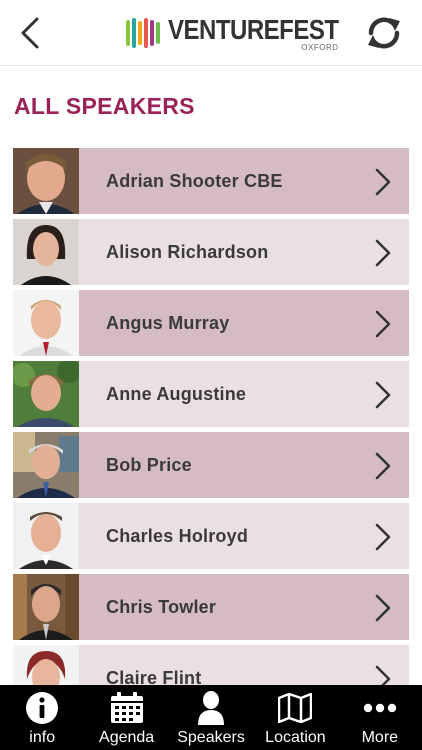  I want to click on refresh-icon, so click(384, 33).